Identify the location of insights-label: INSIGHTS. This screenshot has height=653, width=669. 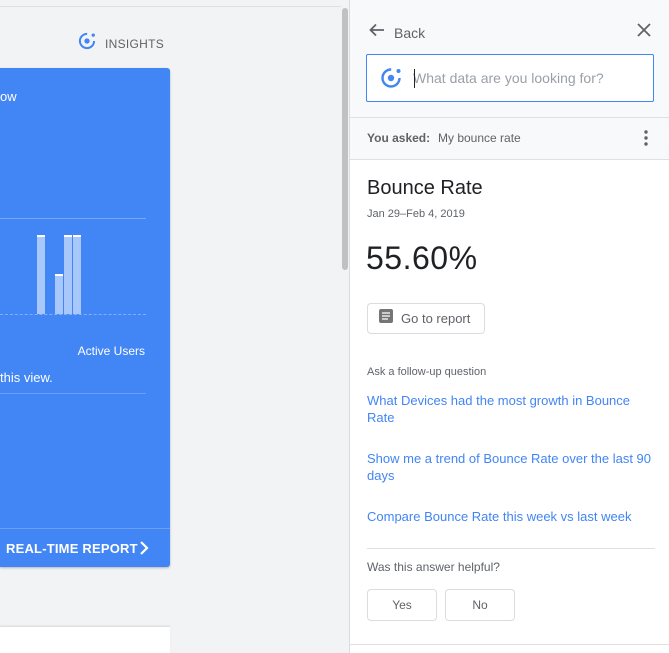
(135, 43).